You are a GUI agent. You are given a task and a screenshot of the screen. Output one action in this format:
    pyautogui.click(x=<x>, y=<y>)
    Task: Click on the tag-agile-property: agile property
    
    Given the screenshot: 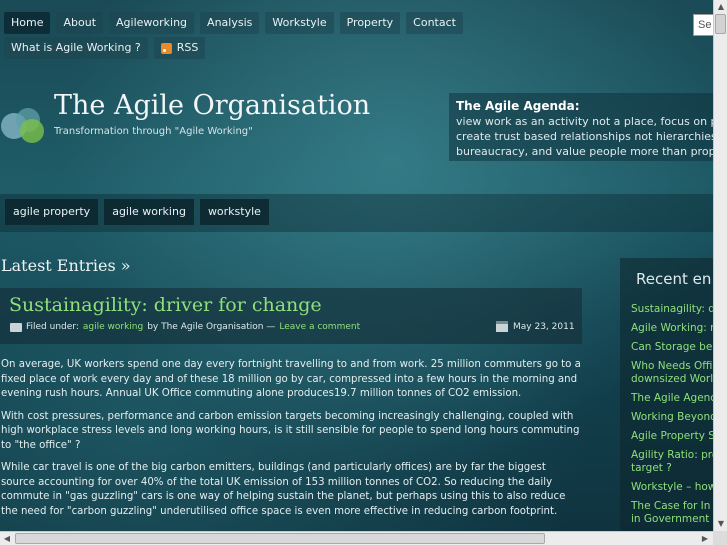 What is the action you would take?
    pyautogui.click(x=52, y=212)
    